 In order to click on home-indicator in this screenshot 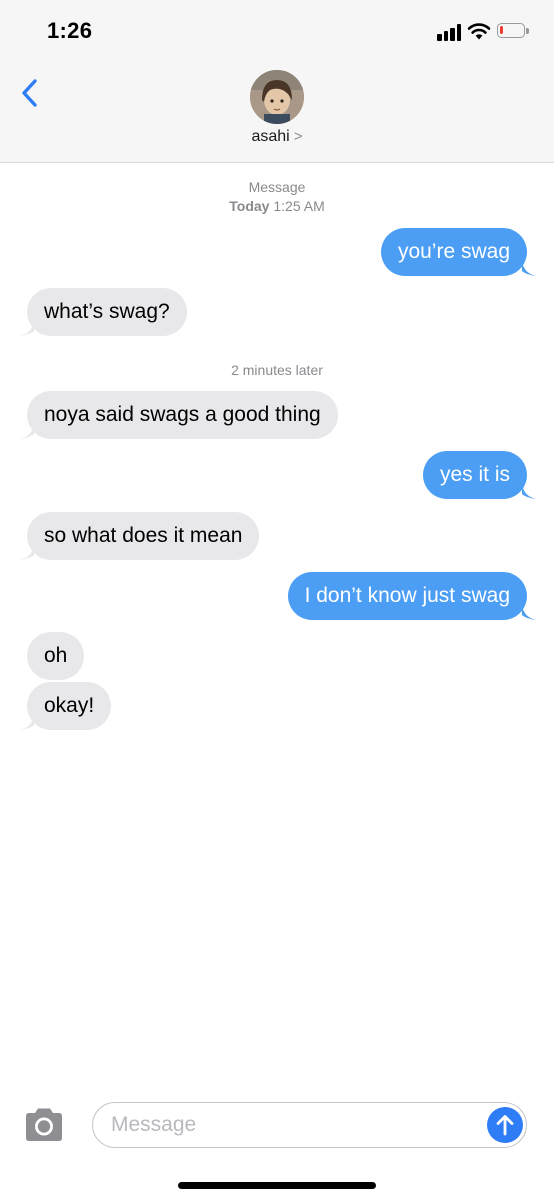, I will do `click(277, 1185)`.